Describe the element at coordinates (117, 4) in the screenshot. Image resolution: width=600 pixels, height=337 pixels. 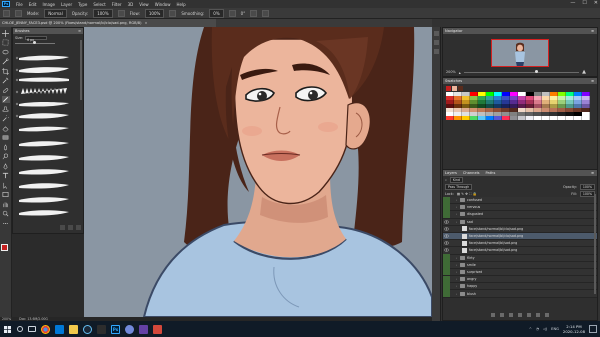
I see `menu-item-filter: Filter` at that location.